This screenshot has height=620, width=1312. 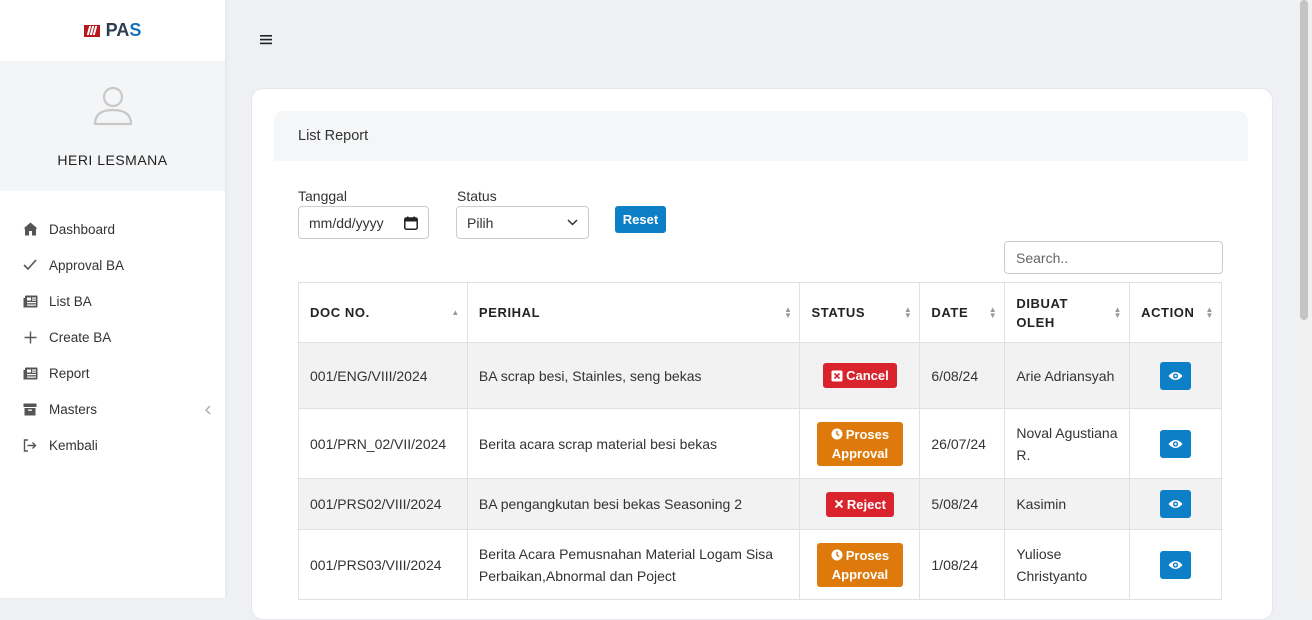 I want to click on cell-doc-no: 001/ENG/VIII/2024, so click(x=383, y=375).